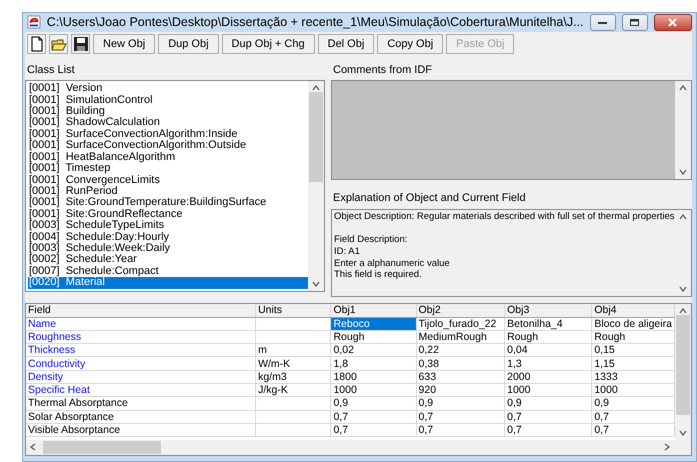  Describe the element at coordinates (460, 363) in the screenshot. I see `grid-cell: 0,38` at that location.